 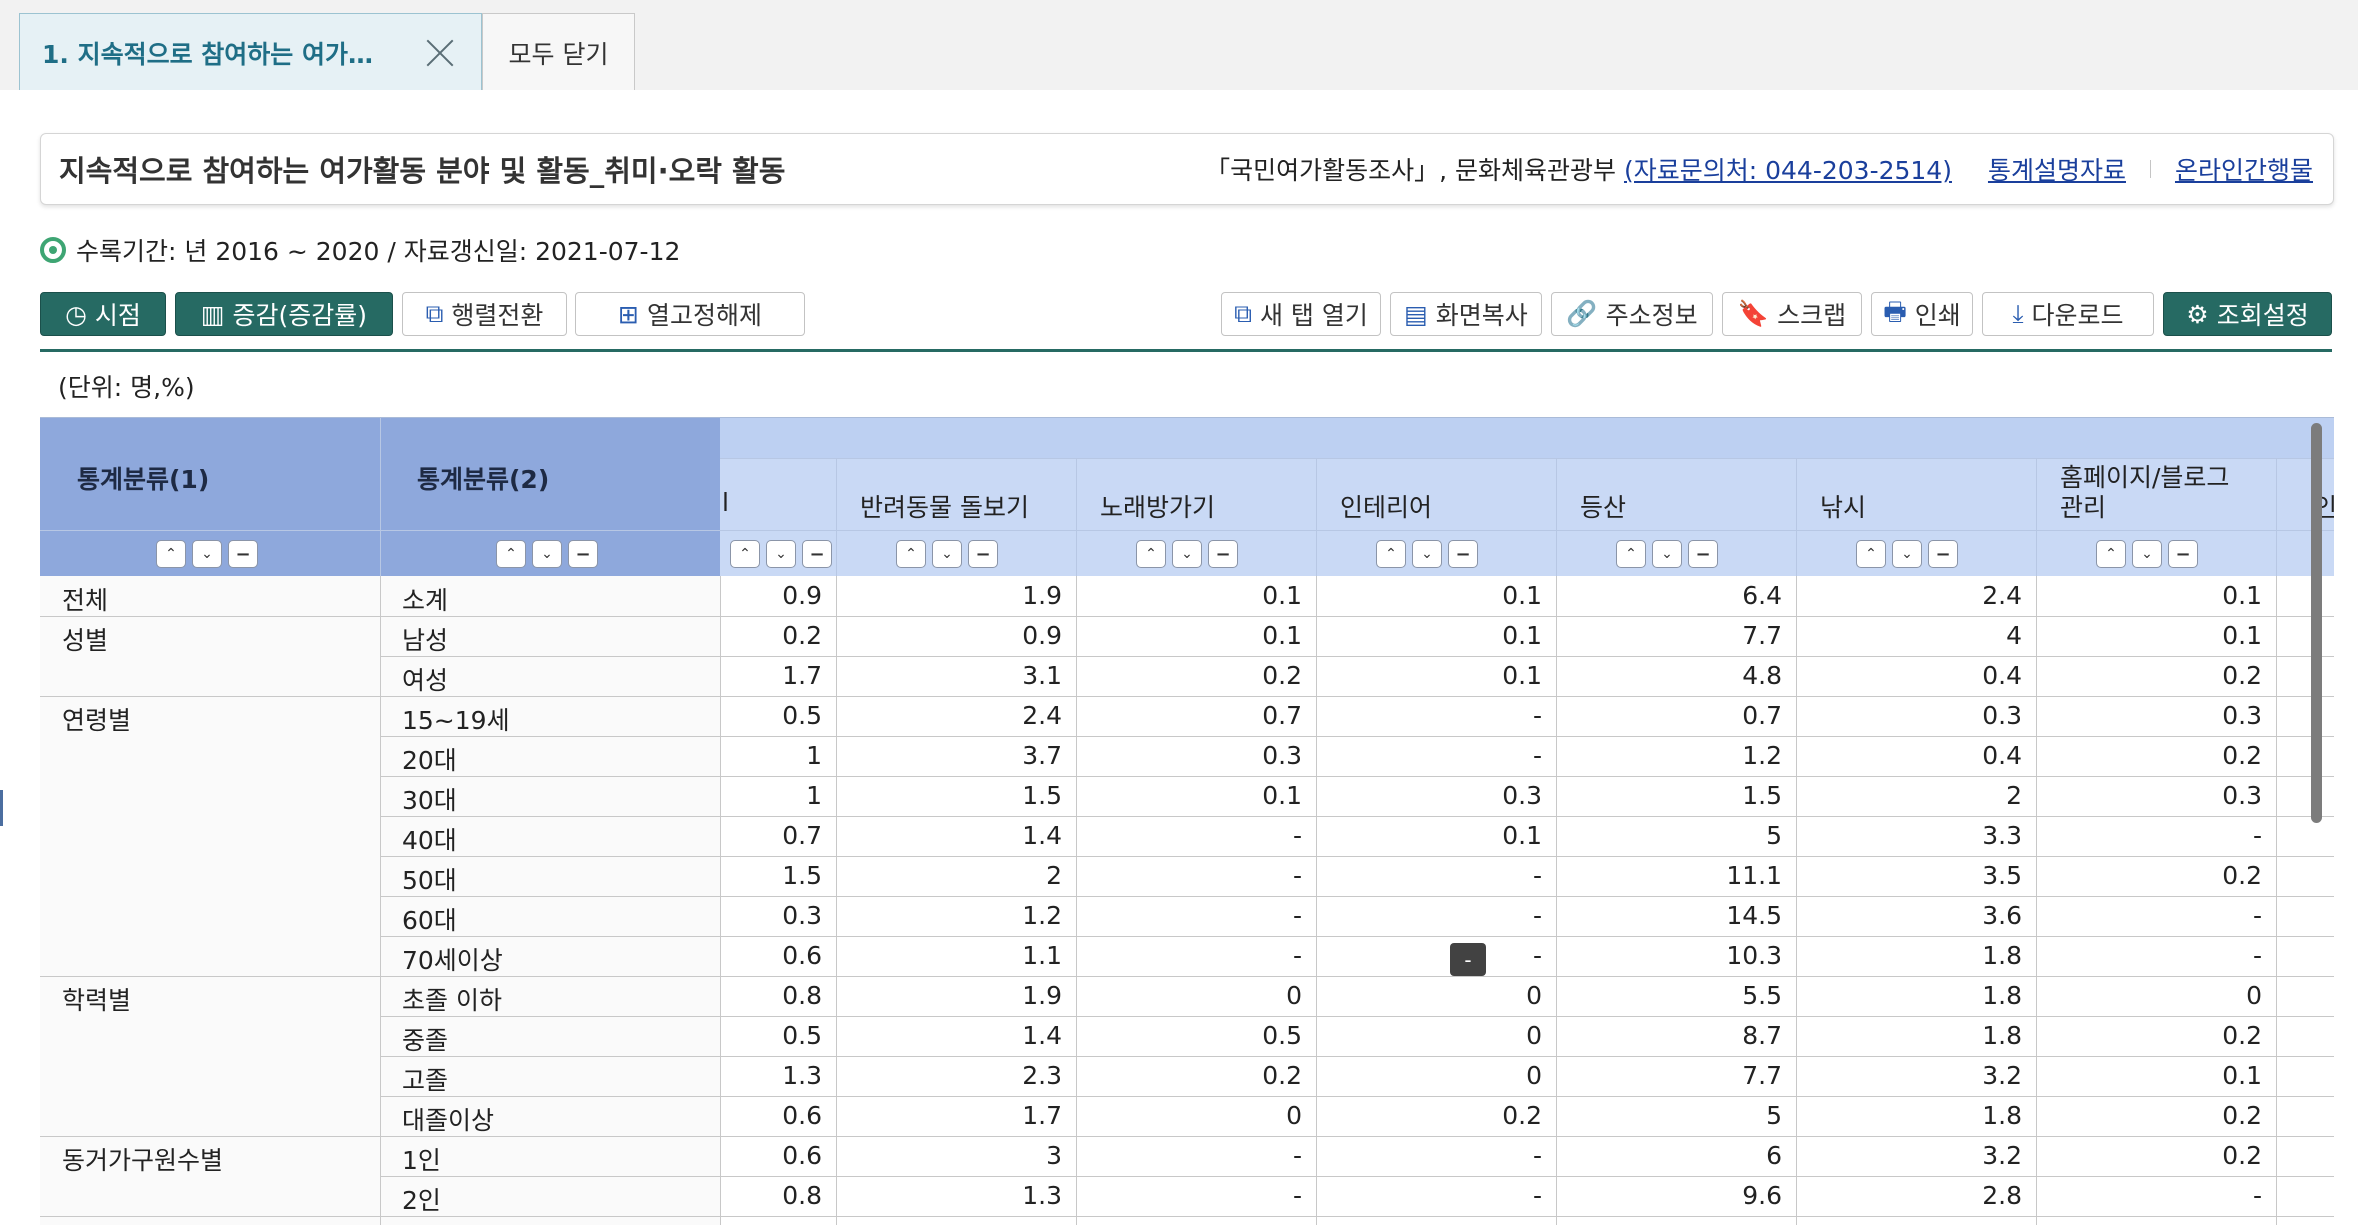 What do you see at coordinates (558, 52) in the screenshot?
I see `close-all-tab: 모두 닫기` at bounding box center [558, 52].